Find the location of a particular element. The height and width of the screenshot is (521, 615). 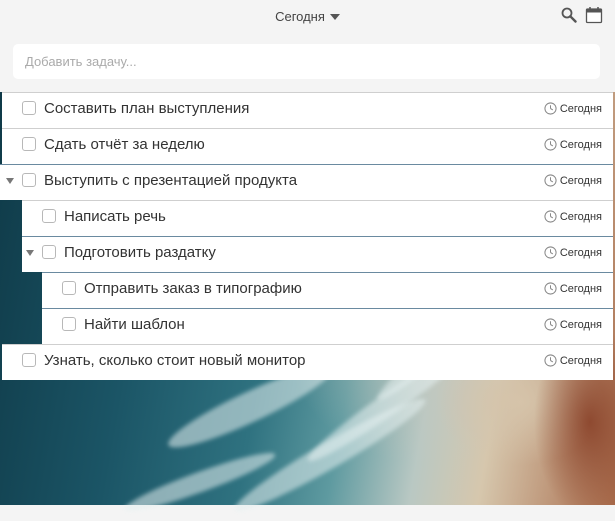

task-row: Написать речь Сегодня is located at coordinates (317, 218).